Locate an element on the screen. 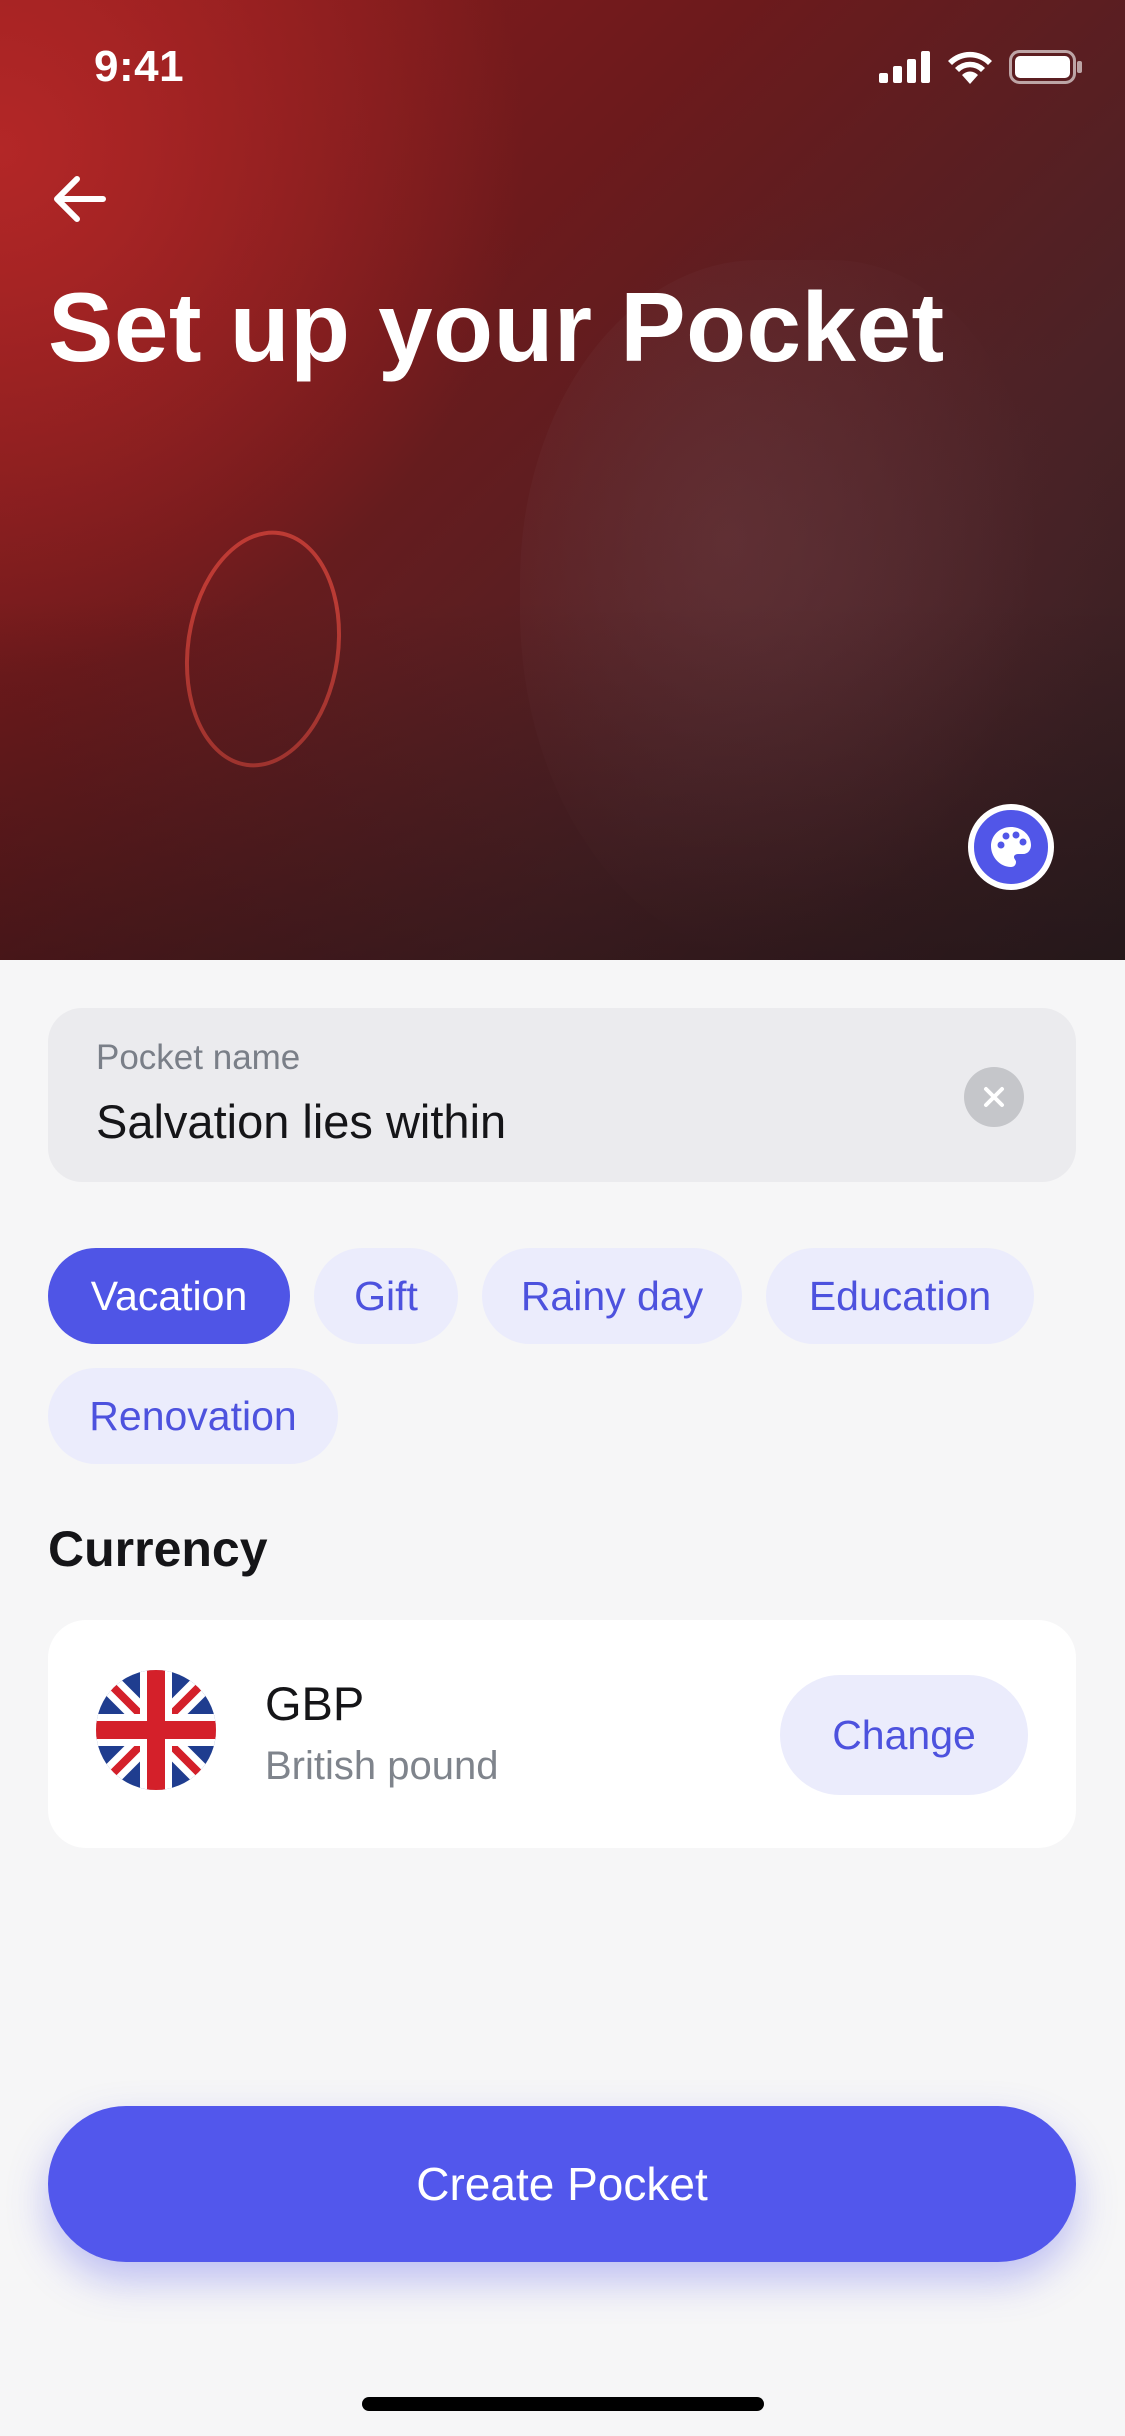 This screenshot has width=1125, height=2436. chip-education: Education is located at coordinates (900, 1296).